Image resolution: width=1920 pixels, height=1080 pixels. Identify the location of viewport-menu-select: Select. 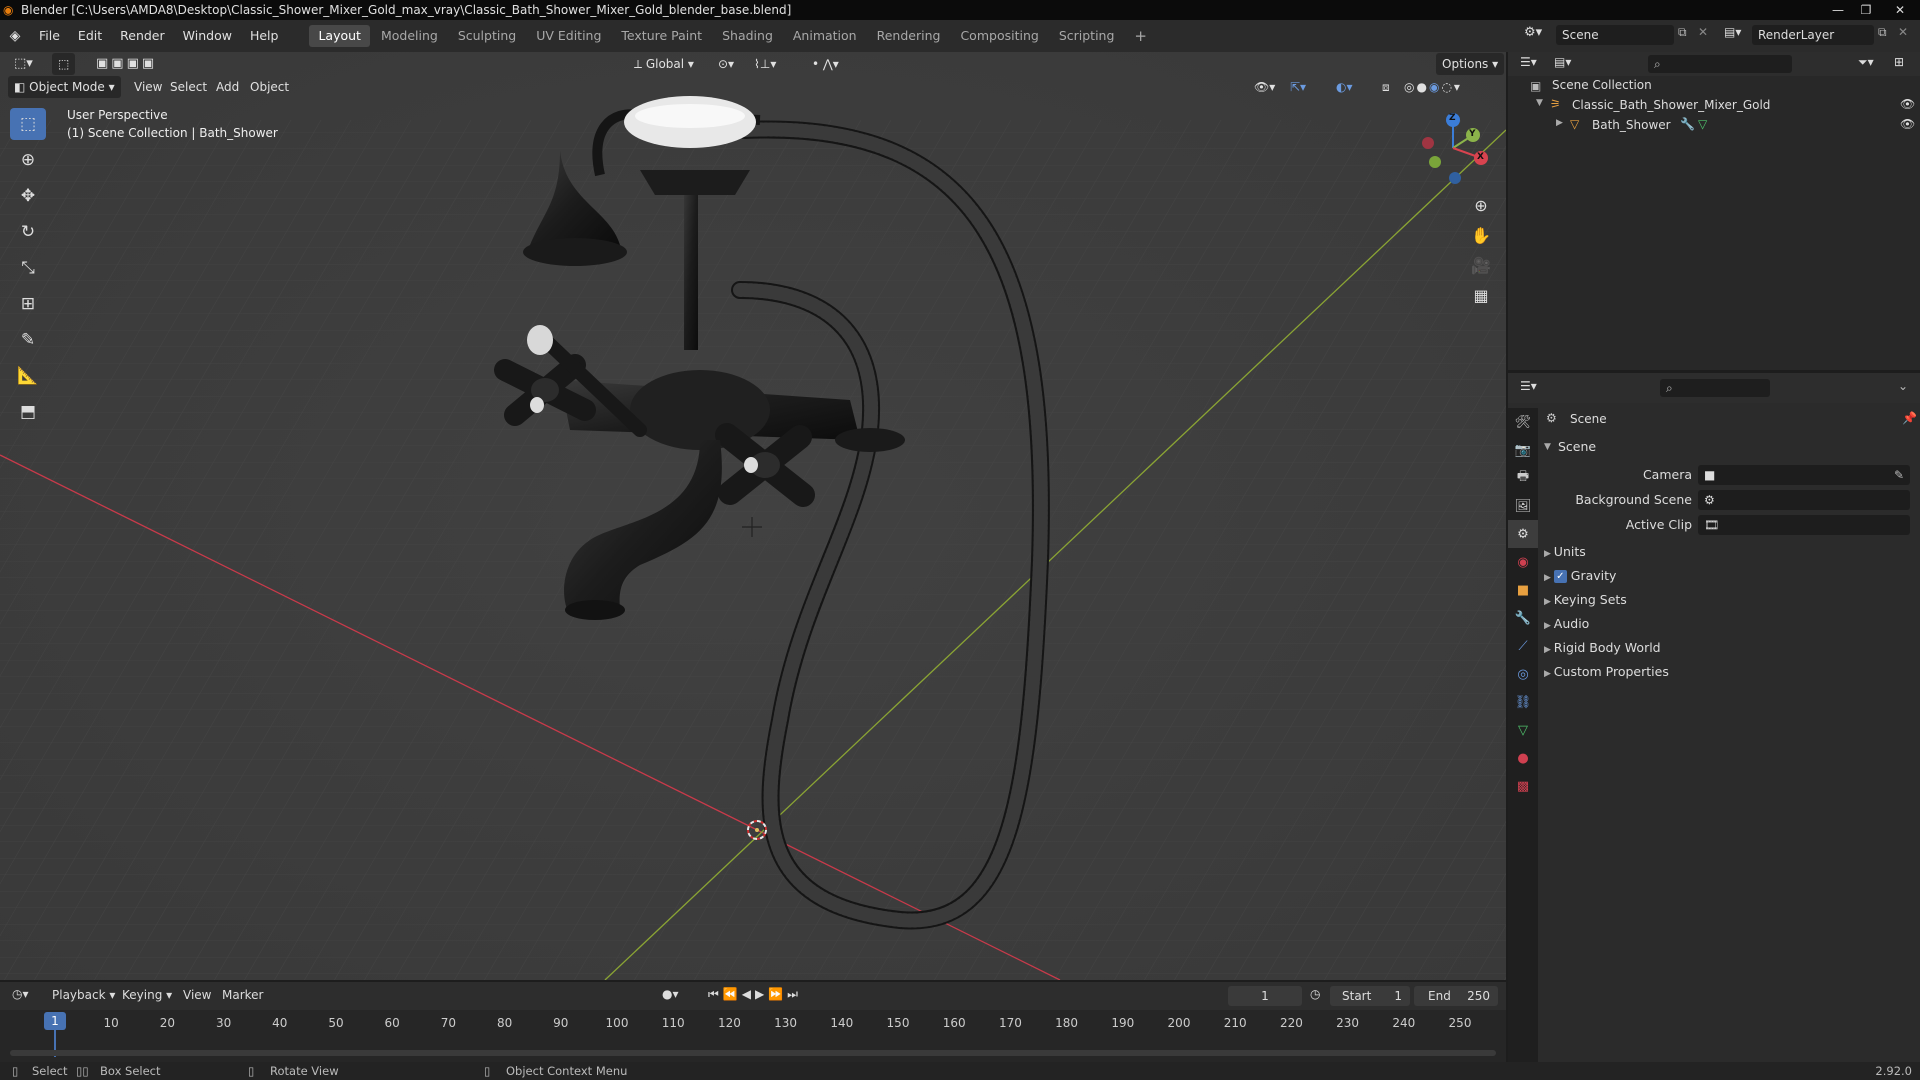
(188, 87).